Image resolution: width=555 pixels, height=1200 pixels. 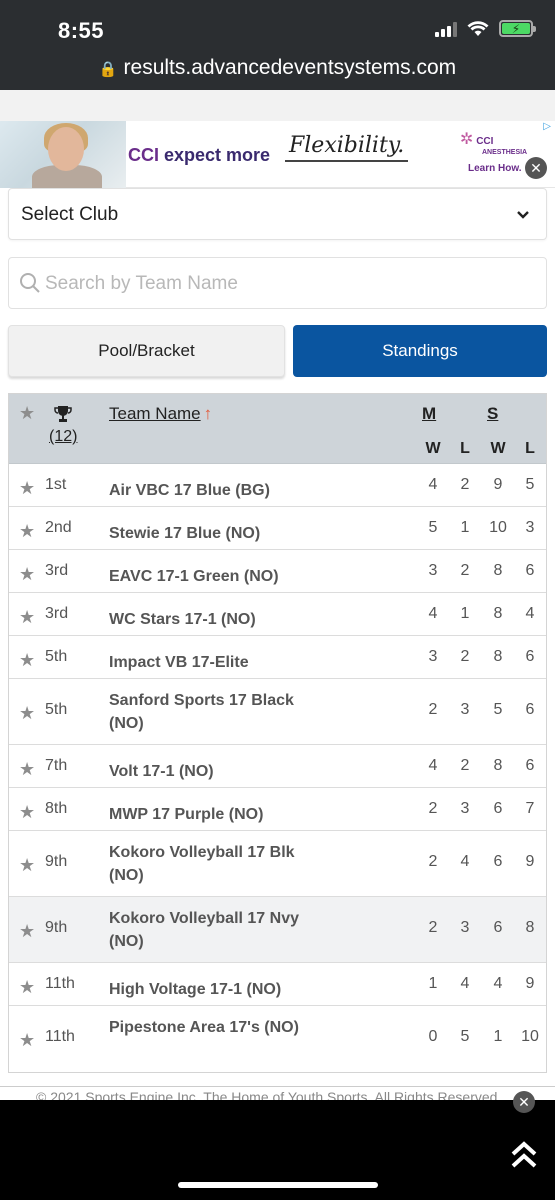 I want to click on set-losses: 3, so click(x=530, y=527).